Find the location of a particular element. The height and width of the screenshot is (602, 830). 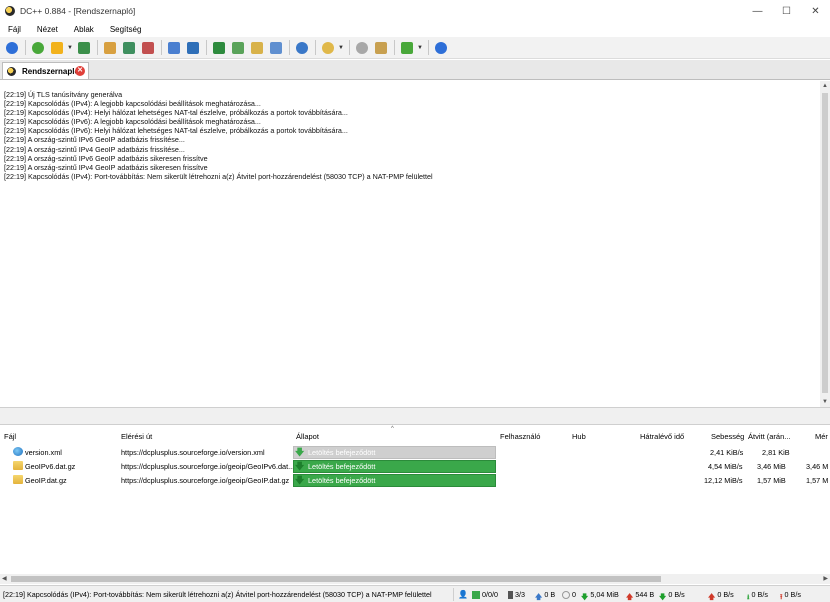

close-tab-icon: ✕ is located at coordinates (80, 71).